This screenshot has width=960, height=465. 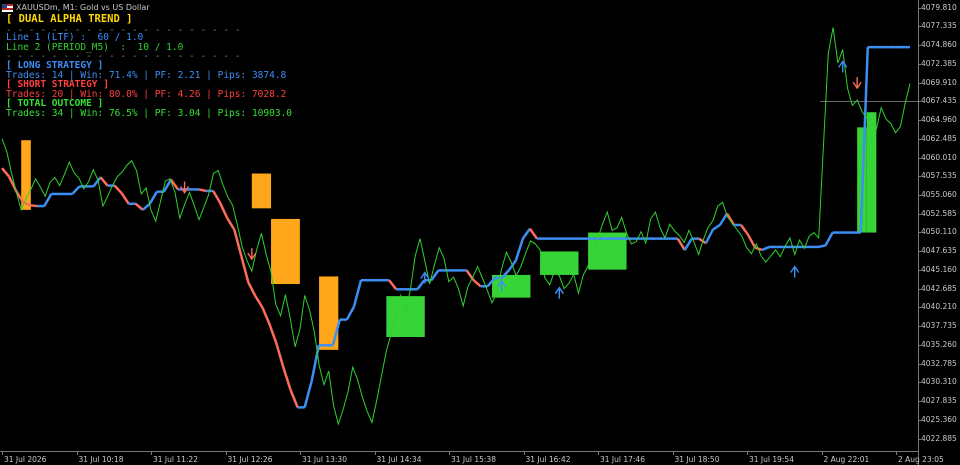 What do you see at coordinates (939, 344) in the screenshot?
I see `price-tick-label: 4035.260` at bounding box center [939, 344].